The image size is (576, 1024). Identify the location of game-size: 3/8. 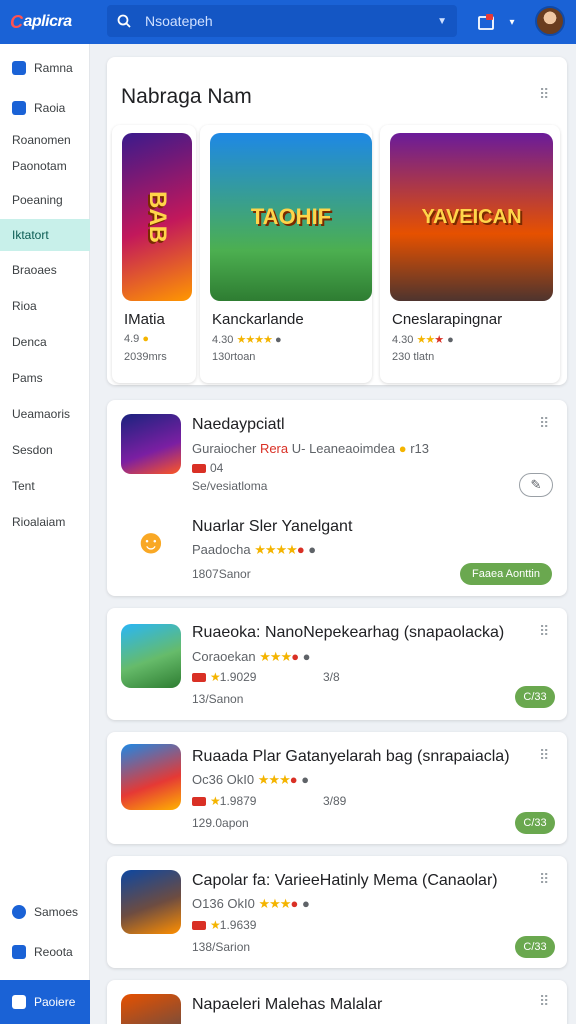
(331, 677).